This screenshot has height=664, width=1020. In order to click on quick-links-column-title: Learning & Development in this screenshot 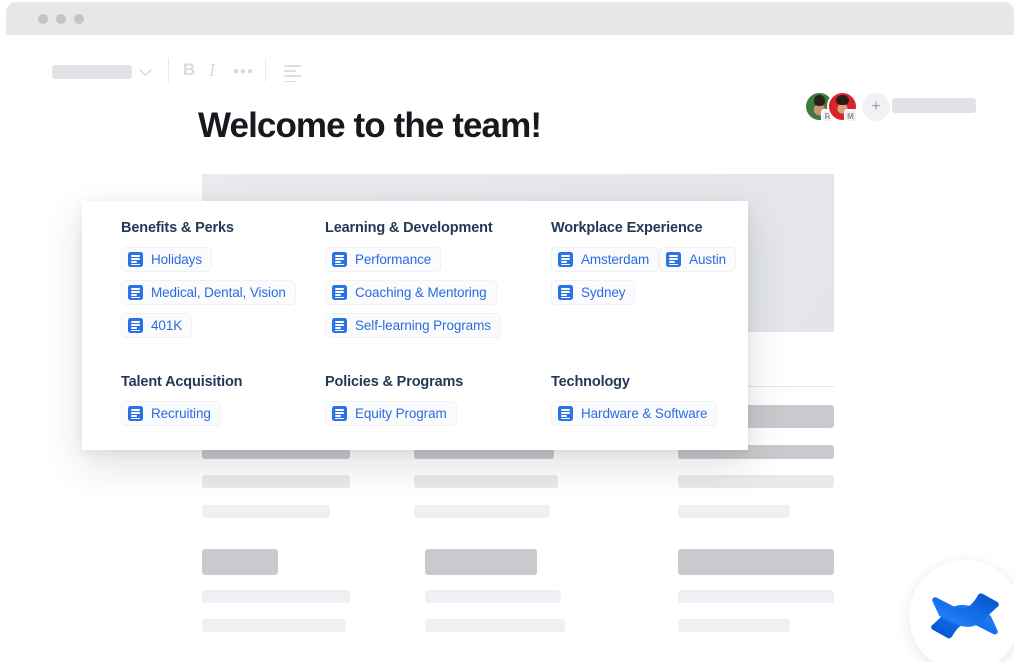, I will do `click(409, 228)`.